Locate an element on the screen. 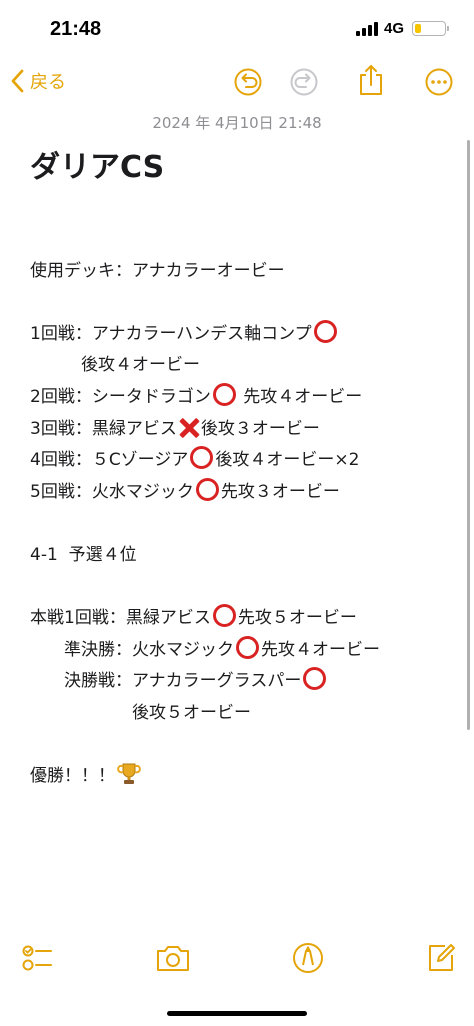 This screenshot has width=474, height=1026. note-line: 1回戦：アナカラーハンデス軸コンプ is located at coordinates (242, 335).